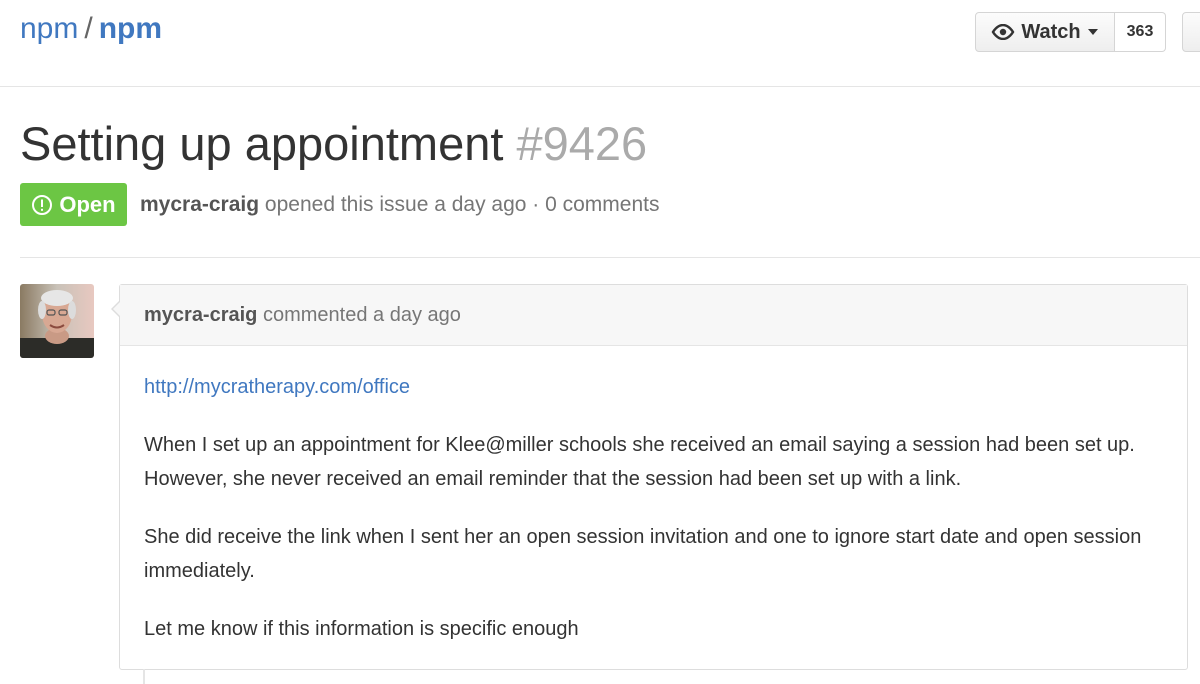 The width and height of the screenshot is (1200, 684). I want to click on watch-button: Watch, so click(1045, 32).